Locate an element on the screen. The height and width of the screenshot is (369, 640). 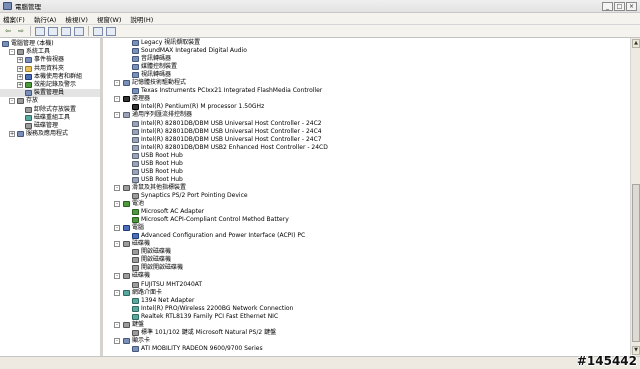
device-item: Microsoft AC Adapter is located at coordinates (366, 212).